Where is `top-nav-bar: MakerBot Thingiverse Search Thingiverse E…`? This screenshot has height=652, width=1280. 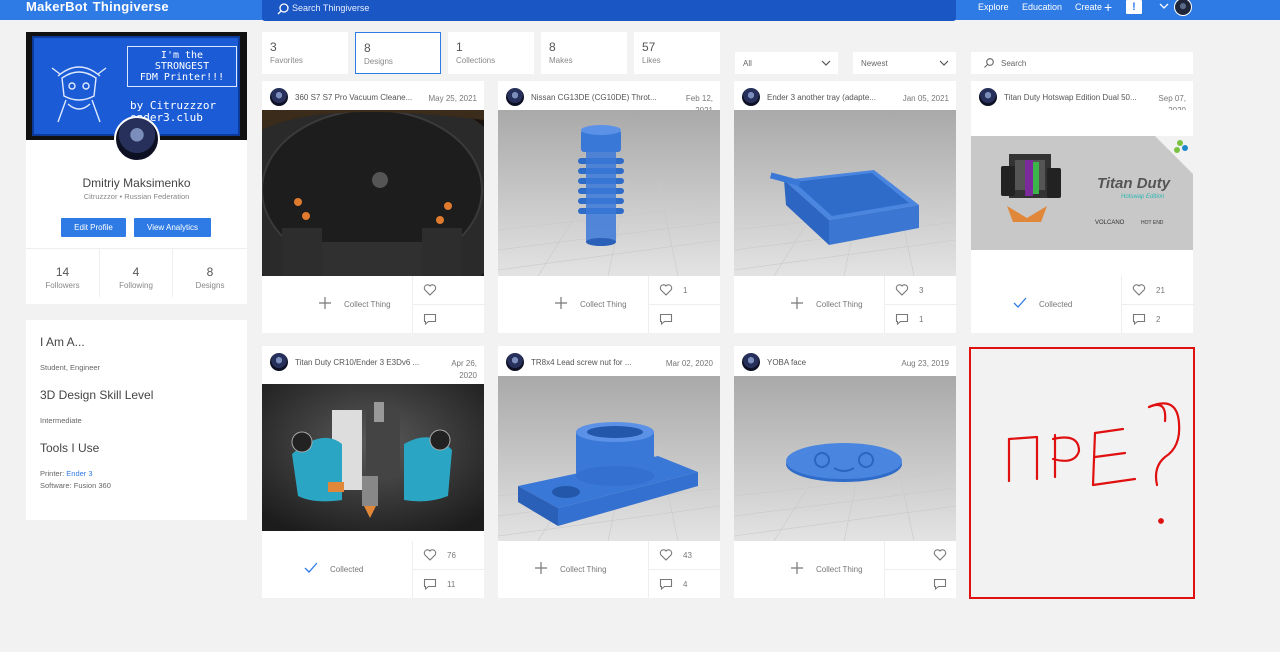
top-nav-bar: MakerBot Thingiverse Search Thingiverse E… is located at coordinates (640, 10).